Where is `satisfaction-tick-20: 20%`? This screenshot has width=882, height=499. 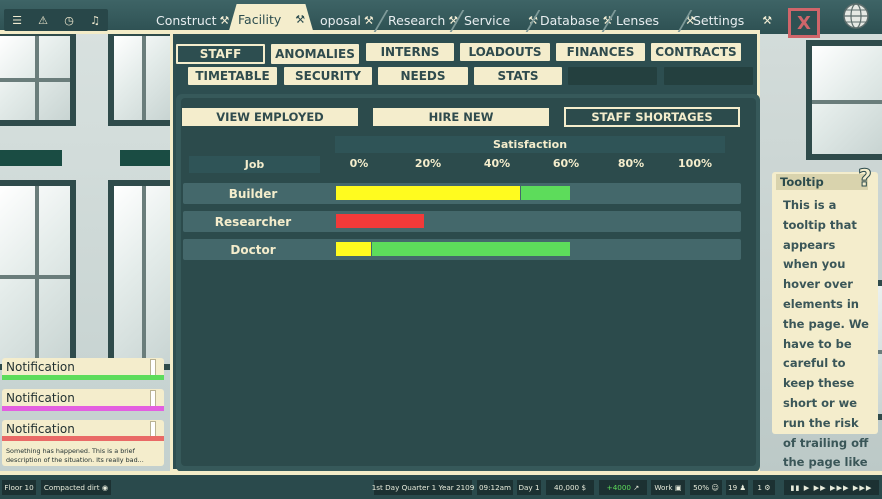
satisfaction-tick-20: 20% is located at coordinates (428, 163).